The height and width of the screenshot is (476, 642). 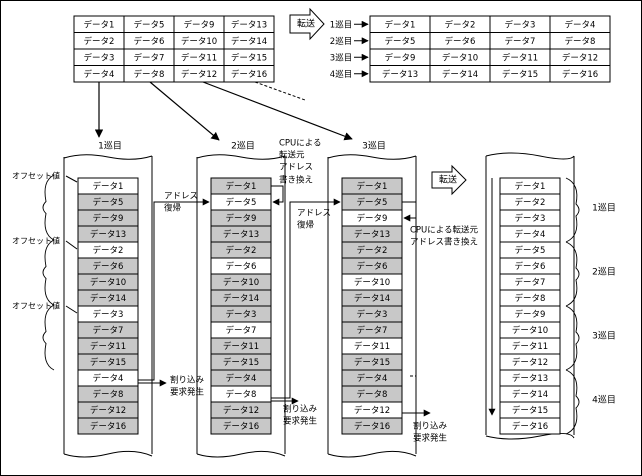 I want to click on column-title: 3巡目, so click(x=374, y=146).